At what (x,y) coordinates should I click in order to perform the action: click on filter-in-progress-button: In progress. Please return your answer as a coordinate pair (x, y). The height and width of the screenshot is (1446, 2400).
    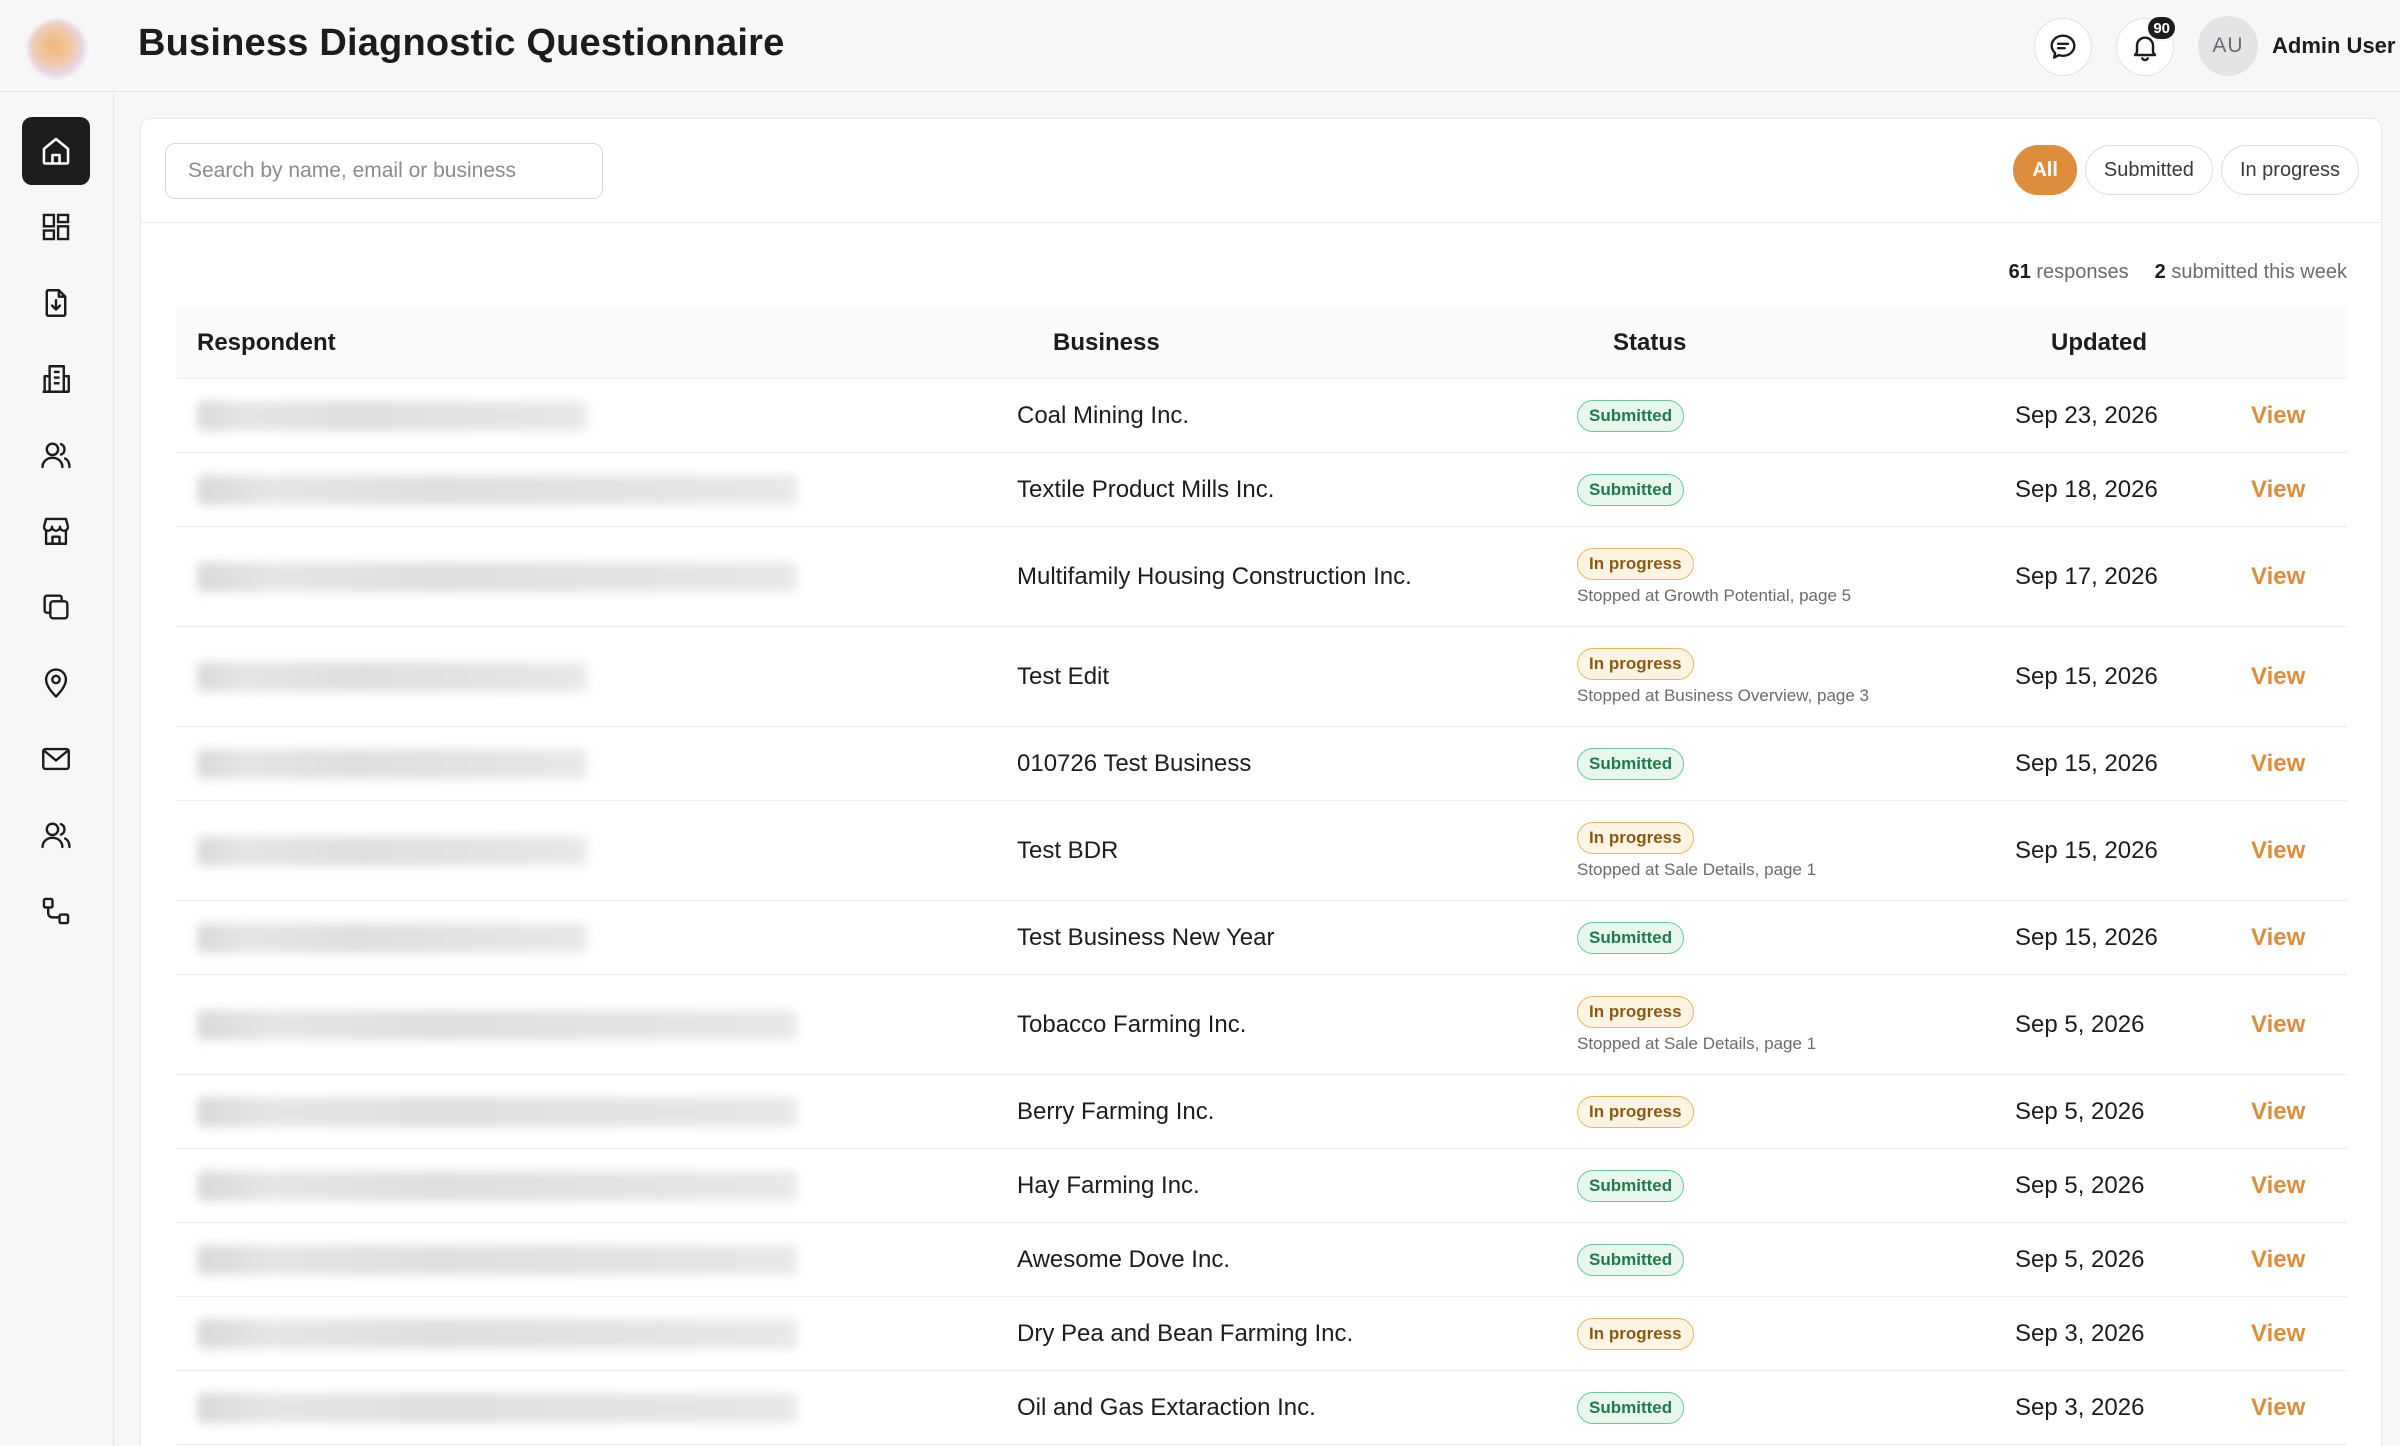
    Looking at the image, I should click on (2289, 170).